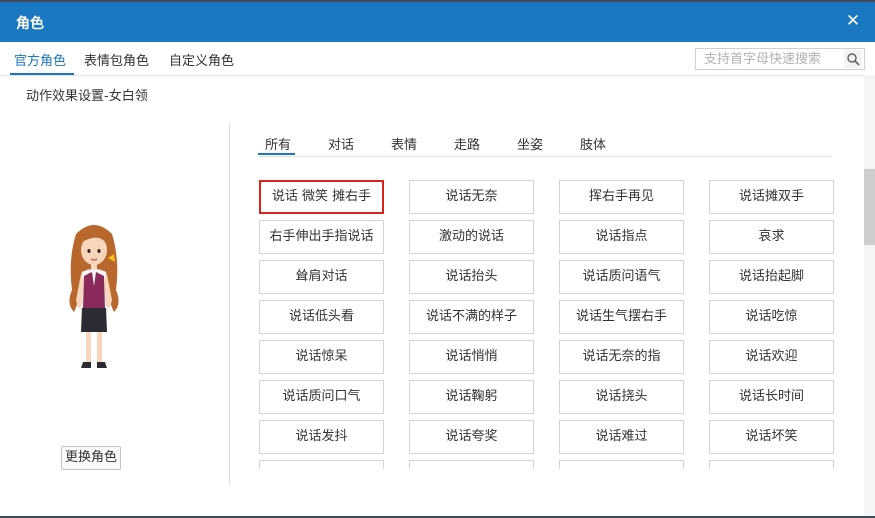 This screenshot has height=518, width=875. What do you see at coordinates (30, 24) in the screenshot?
I see `dialog-title: 角色` at bounding box center [30, 24].